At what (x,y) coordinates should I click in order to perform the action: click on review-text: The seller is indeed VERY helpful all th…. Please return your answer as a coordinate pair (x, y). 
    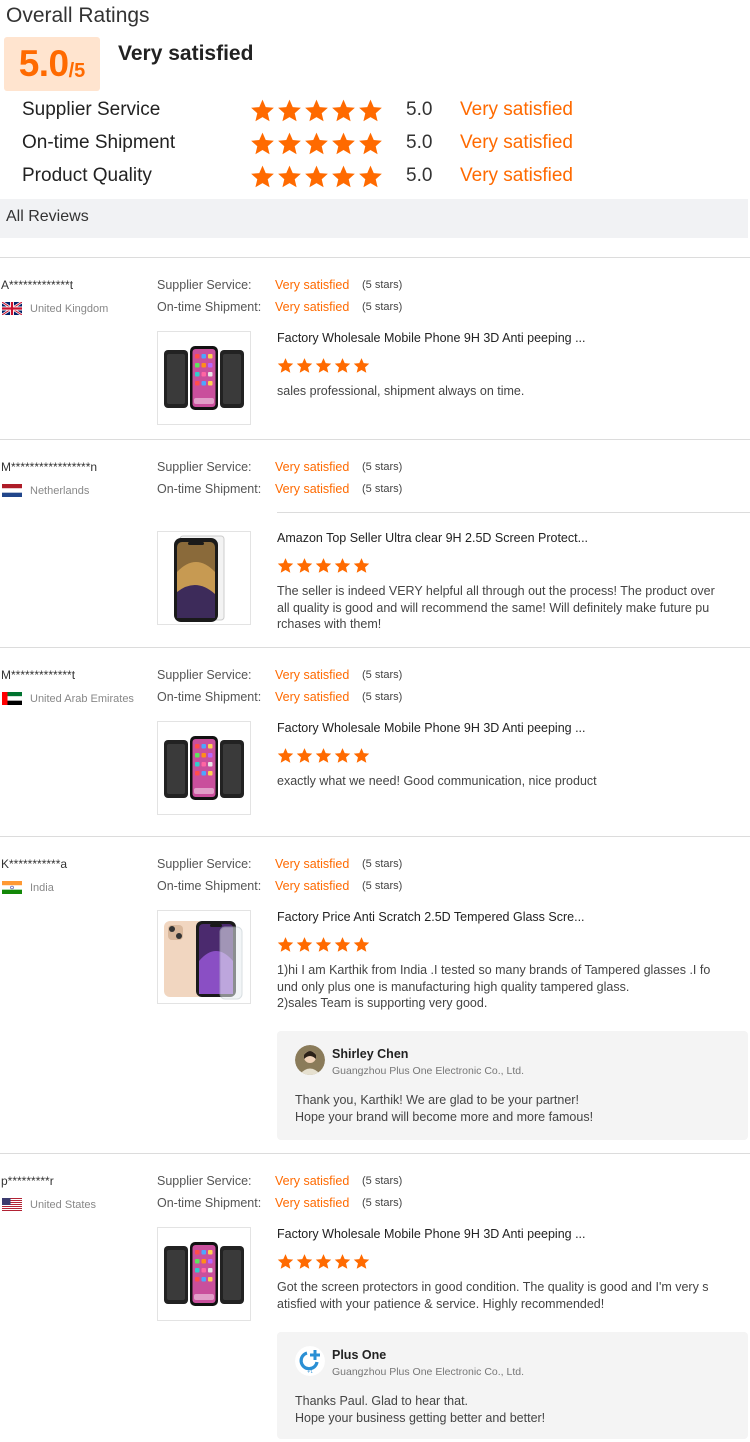
    Looking at the image, I should click on (507, 608).